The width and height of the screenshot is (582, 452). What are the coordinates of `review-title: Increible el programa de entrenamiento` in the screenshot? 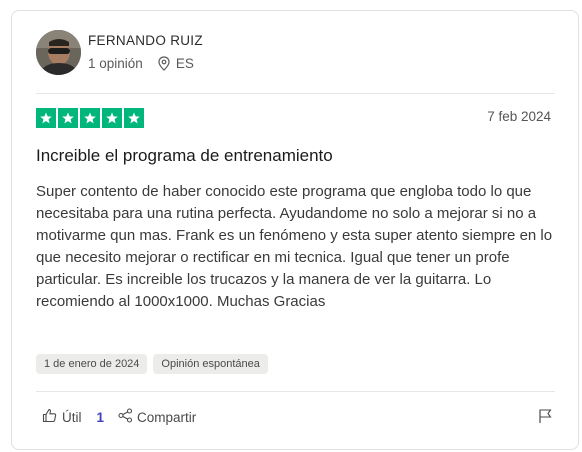 It's located at (184, 156).